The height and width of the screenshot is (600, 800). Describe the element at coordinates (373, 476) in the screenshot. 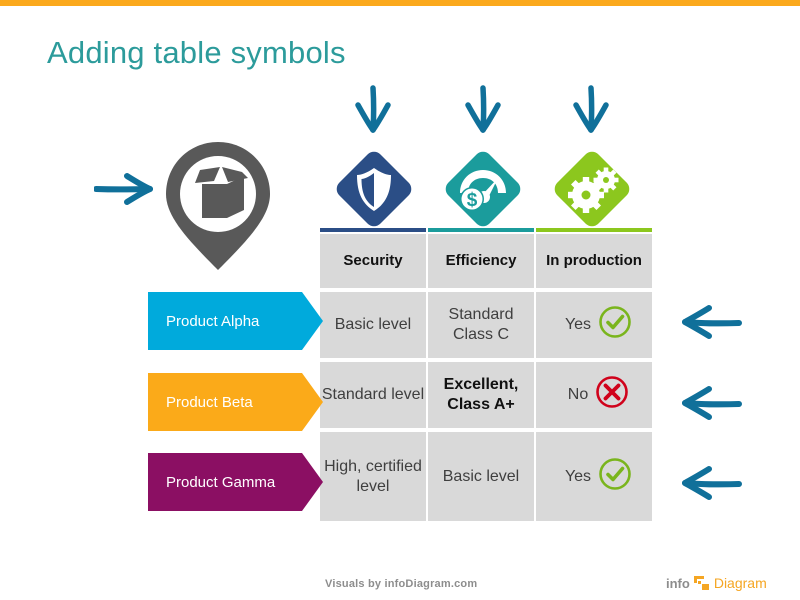

I see `table-cell-security-gamma: High, certified level` at that location.